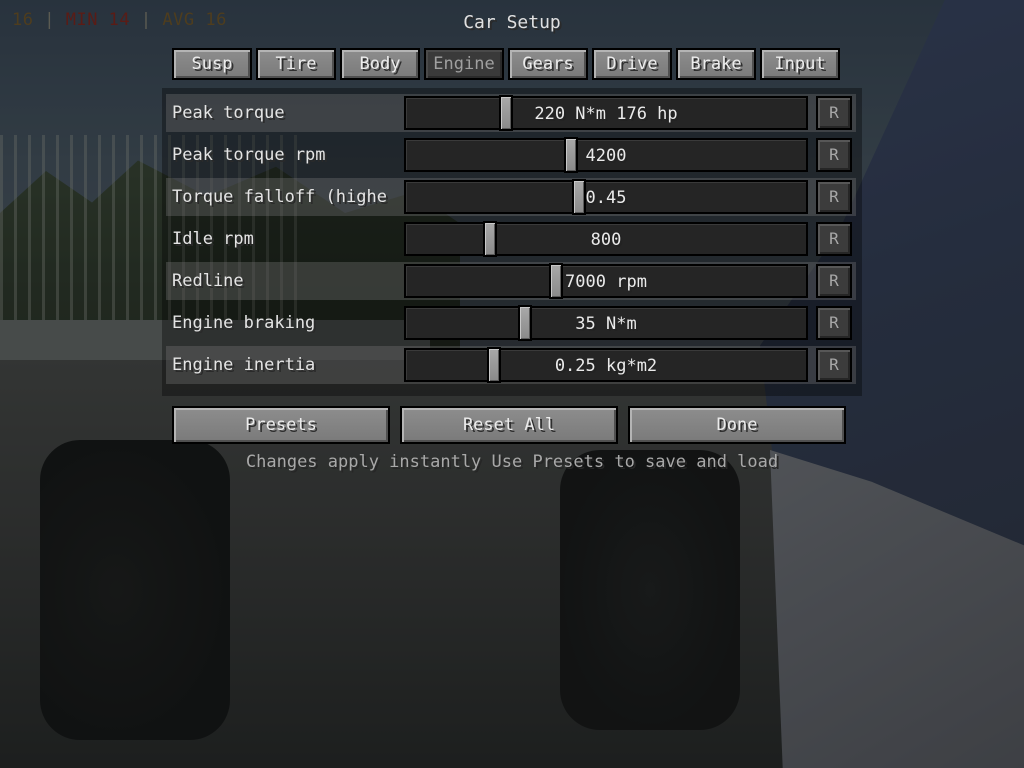 Image resolution: width=1024 pixels, height=768 pixels. I want to click on tab-body: Body, so click(380, 64).